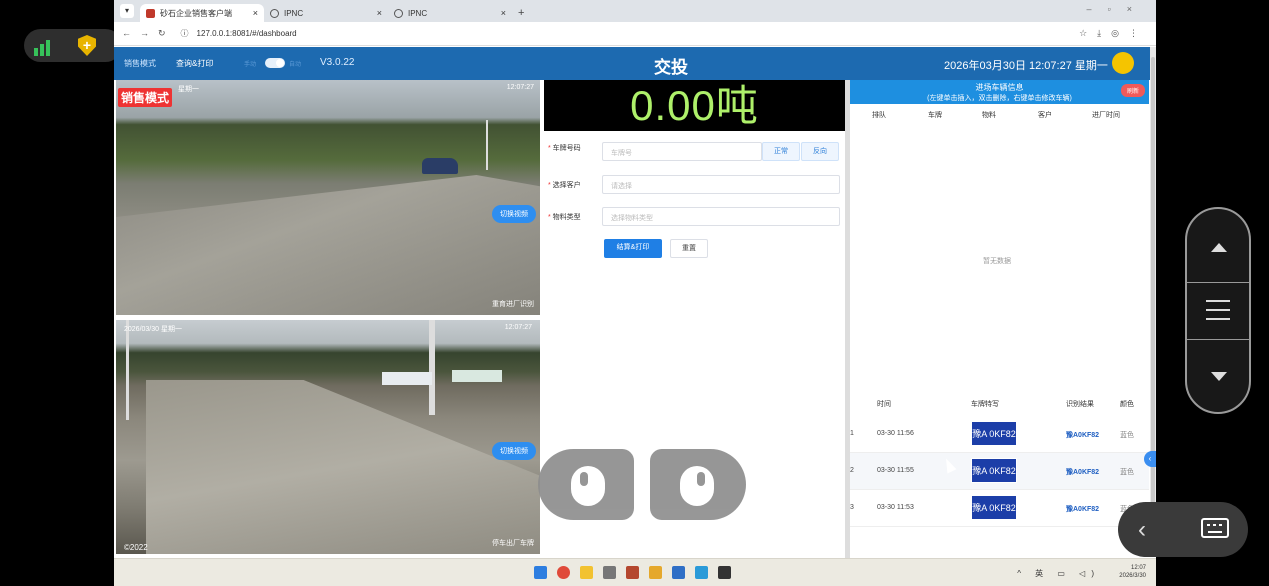  I want to click on material-label-text: 物料类型, so click(566, 217).